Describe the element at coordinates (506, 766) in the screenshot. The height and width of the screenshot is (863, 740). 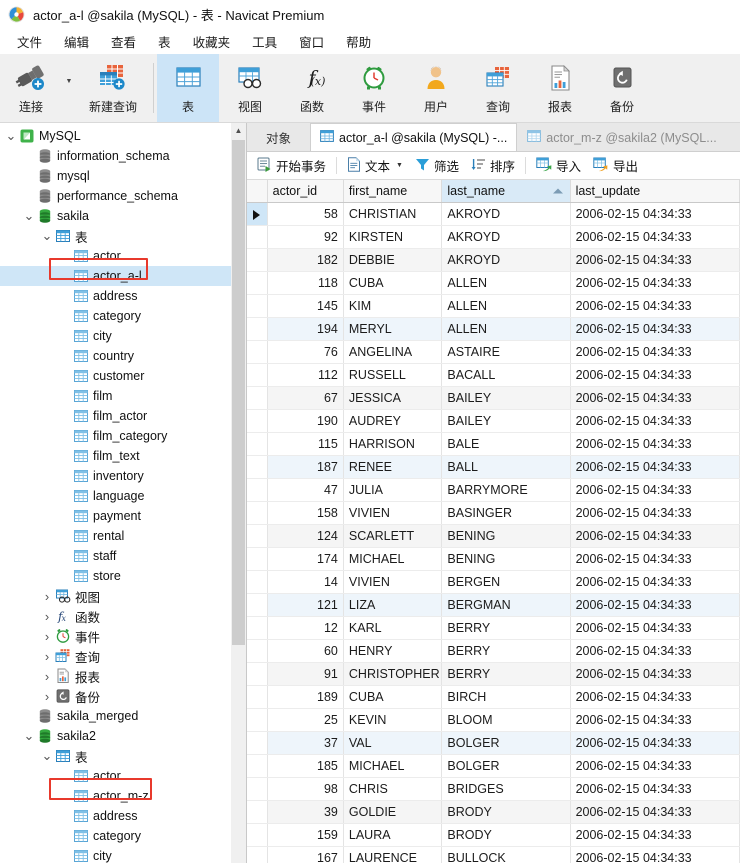
I see `cell-last_name: BOLGER` at that location.